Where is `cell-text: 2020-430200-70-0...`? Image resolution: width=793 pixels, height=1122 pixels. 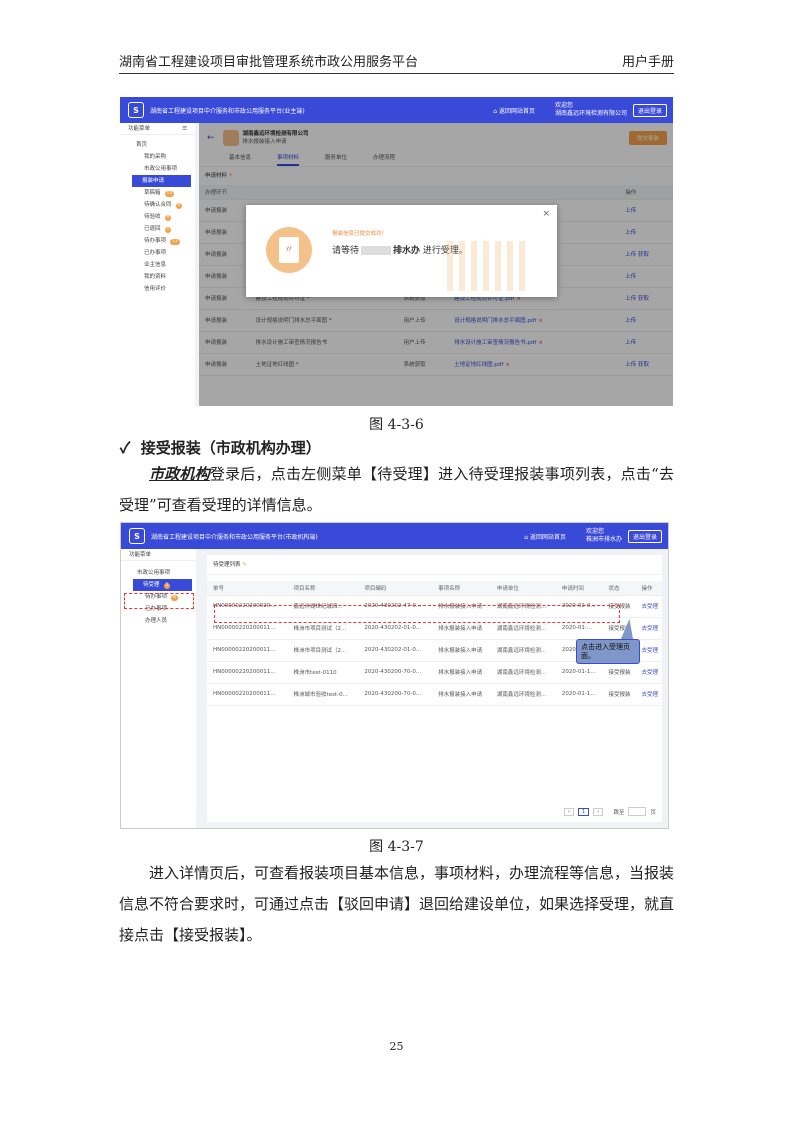 cell-text: 2020-430200-70-0... is located at coordinates (393, 672).